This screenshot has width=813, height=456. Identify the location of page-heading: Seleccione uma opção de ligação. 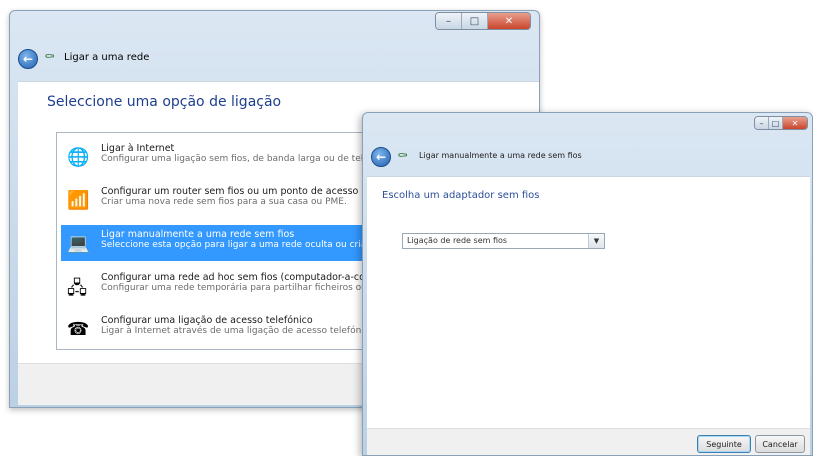
(164, 102).